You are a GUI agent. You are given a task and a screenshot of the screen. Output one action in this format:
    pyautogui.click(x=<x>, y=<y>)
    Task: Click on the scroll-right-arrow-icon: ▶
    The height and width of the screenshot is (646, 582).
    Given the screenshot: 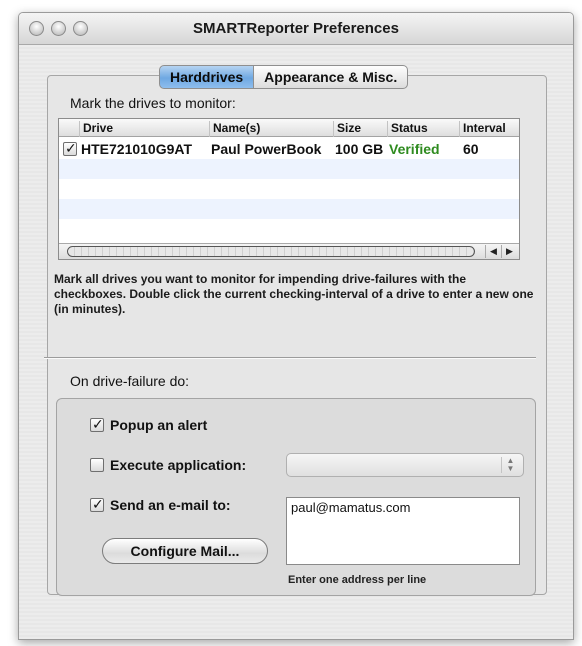 What is the action you would take?
    pyautogui.click(x=509, y=251)
    